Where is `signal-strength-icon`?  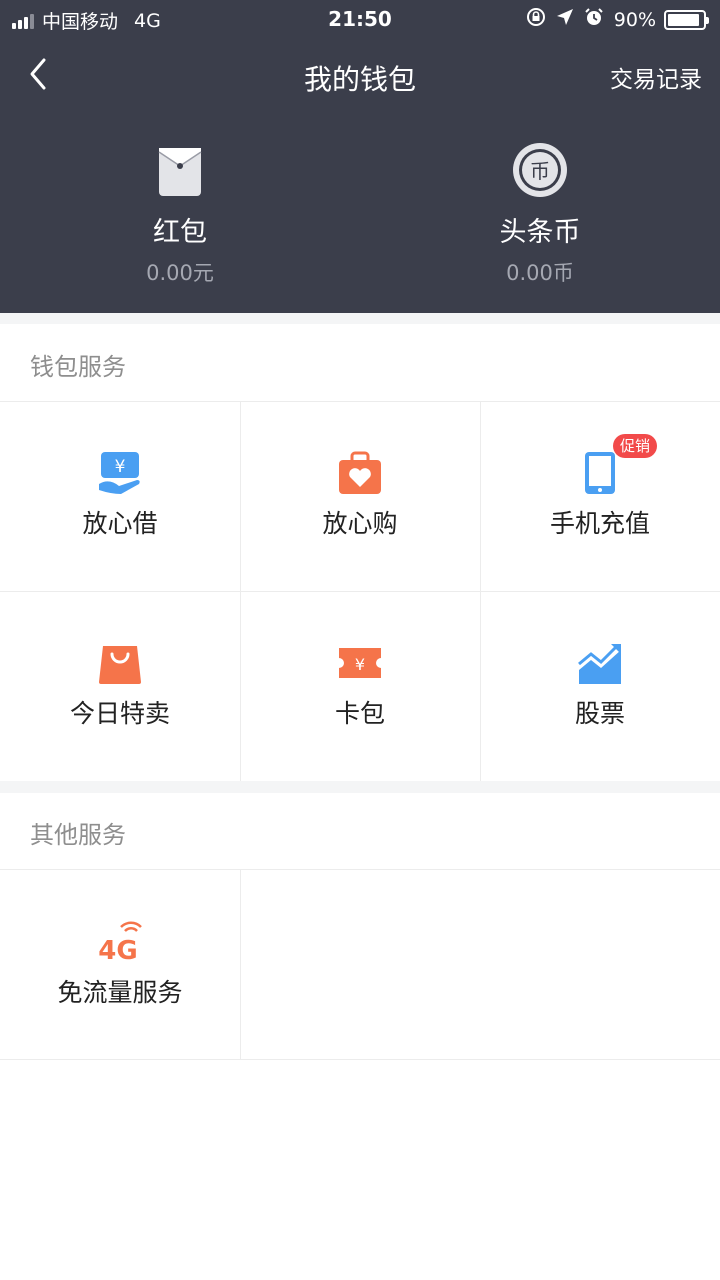
signal-strength-icon is located at coordinates (24, 21).